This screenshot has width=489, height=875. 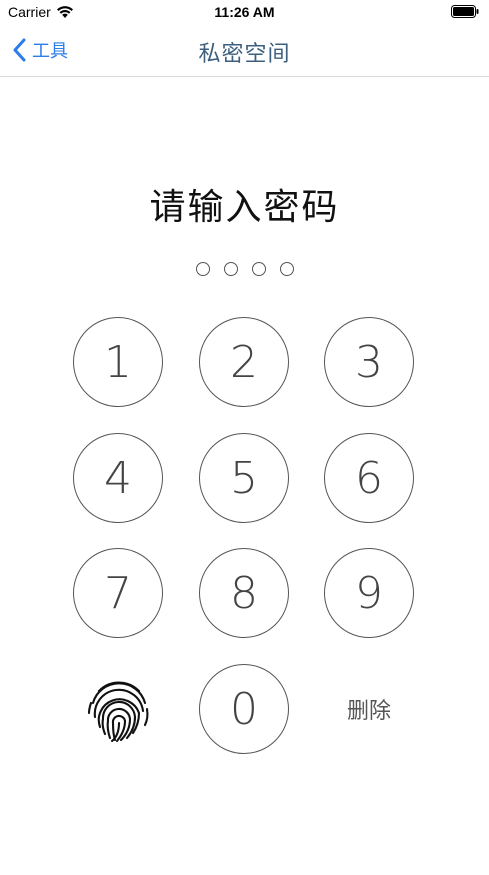 I want to click on key-2: 2, so click(x=244, y=362).